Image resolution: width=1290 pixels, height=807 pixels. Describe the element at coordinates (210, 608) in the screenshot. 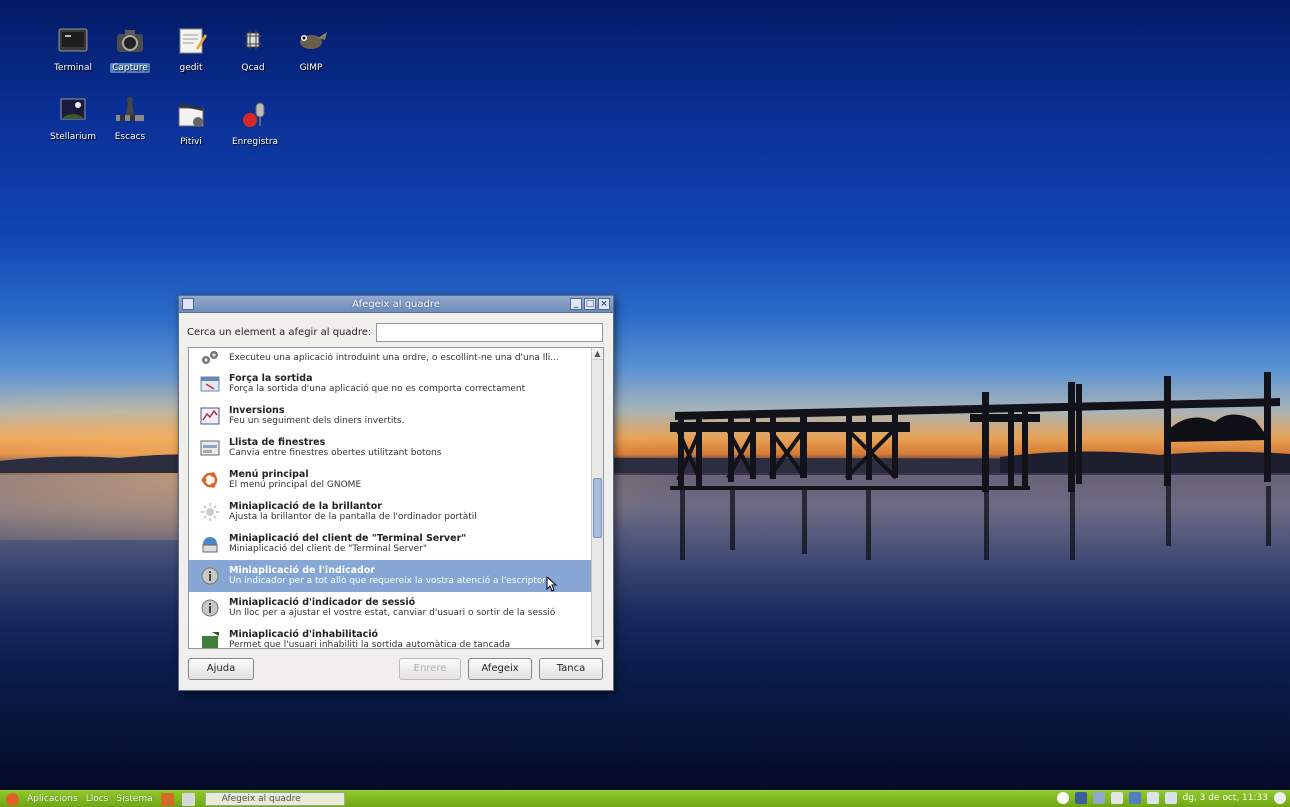

I see `session-indicator-icon` at that location.